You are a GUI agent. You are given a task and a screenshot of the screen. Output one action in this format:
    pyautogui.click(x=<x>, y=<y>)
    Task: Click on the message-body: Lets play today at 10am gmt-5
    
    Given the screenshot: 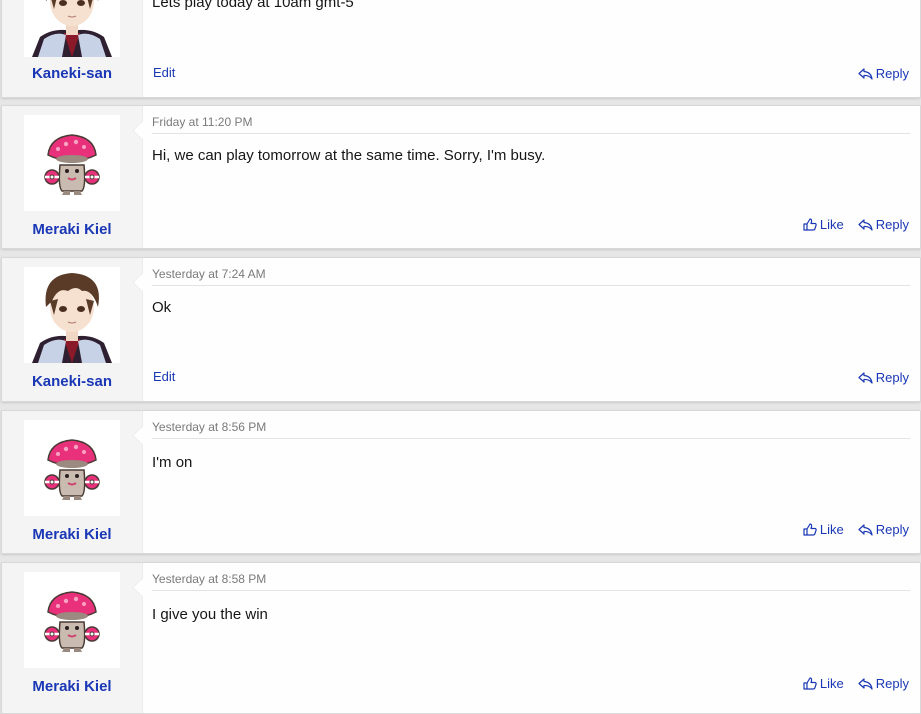 What is the action you would take?
    pyautogui.click(x=253, y=5)
    